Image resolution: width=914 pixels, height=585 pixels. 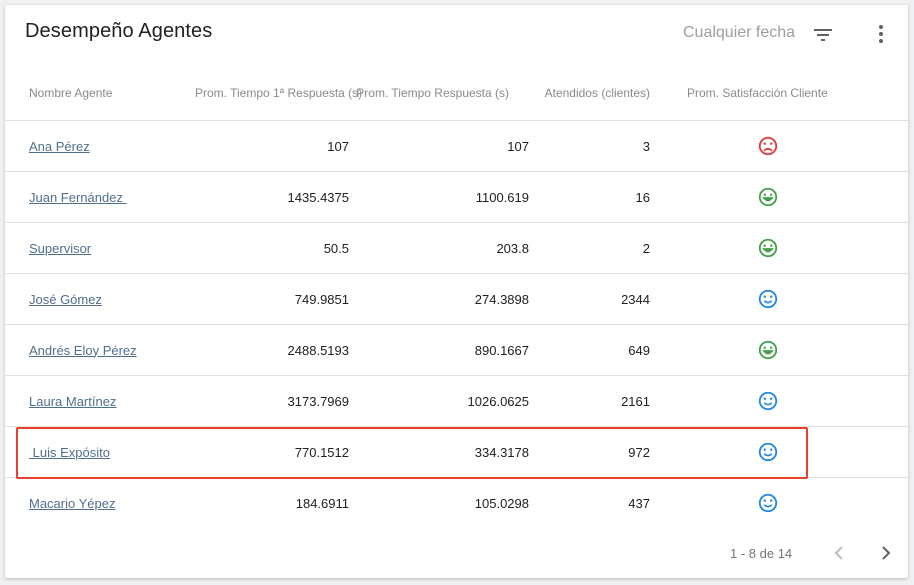 I want to click on table-row: Luis Expósito 770.1512 334.3178 972, so click(x=456, y=452).